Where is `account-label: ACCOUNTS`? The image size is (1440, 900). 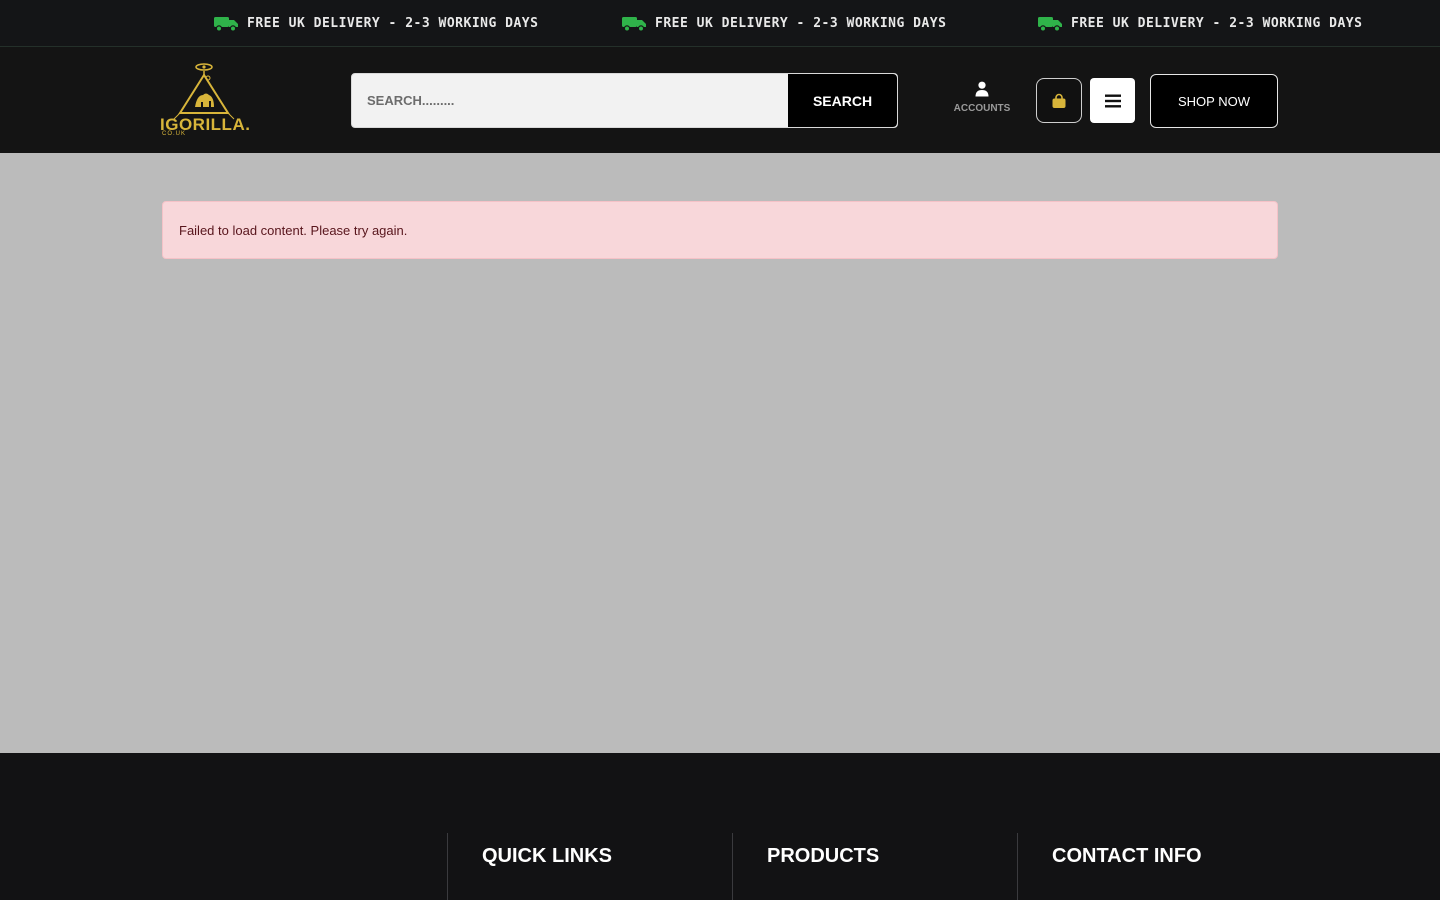 account-label: ACCOUNTS is located at coordinates (982, 108).